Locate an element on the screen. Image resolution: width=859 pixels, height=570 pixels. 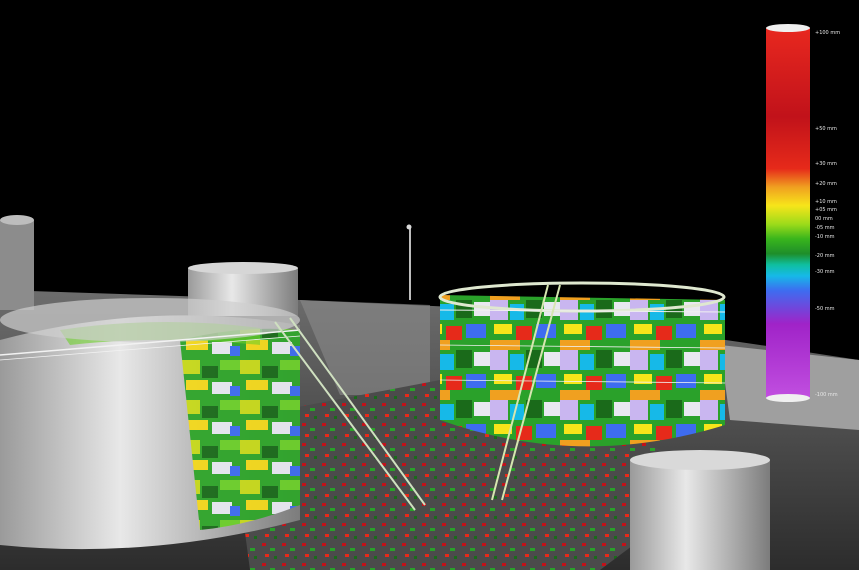
scale-label-plus-30: +30 mm is located at coordinates (826, 164).